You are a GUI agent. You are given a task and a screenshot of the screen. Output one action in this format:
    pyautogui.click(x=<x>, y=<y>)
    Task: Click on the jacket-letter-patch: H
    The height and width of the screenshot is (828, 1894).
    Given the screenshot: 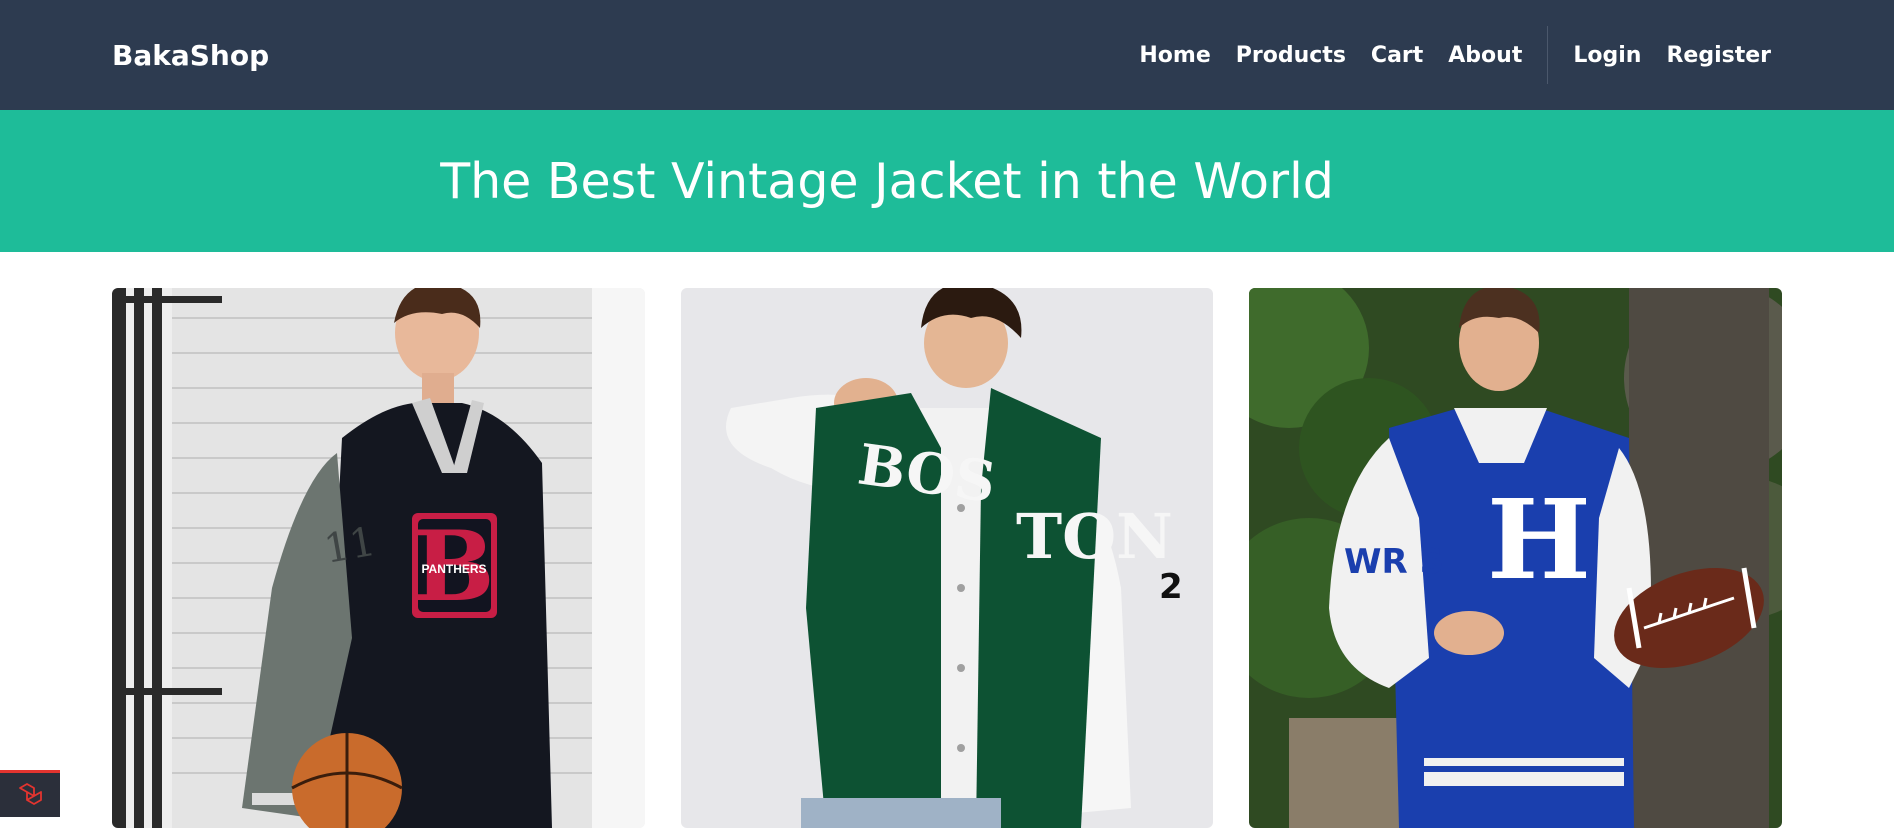 What is the action you would take?
    pyautogui.click(x=1539, y=539)
    